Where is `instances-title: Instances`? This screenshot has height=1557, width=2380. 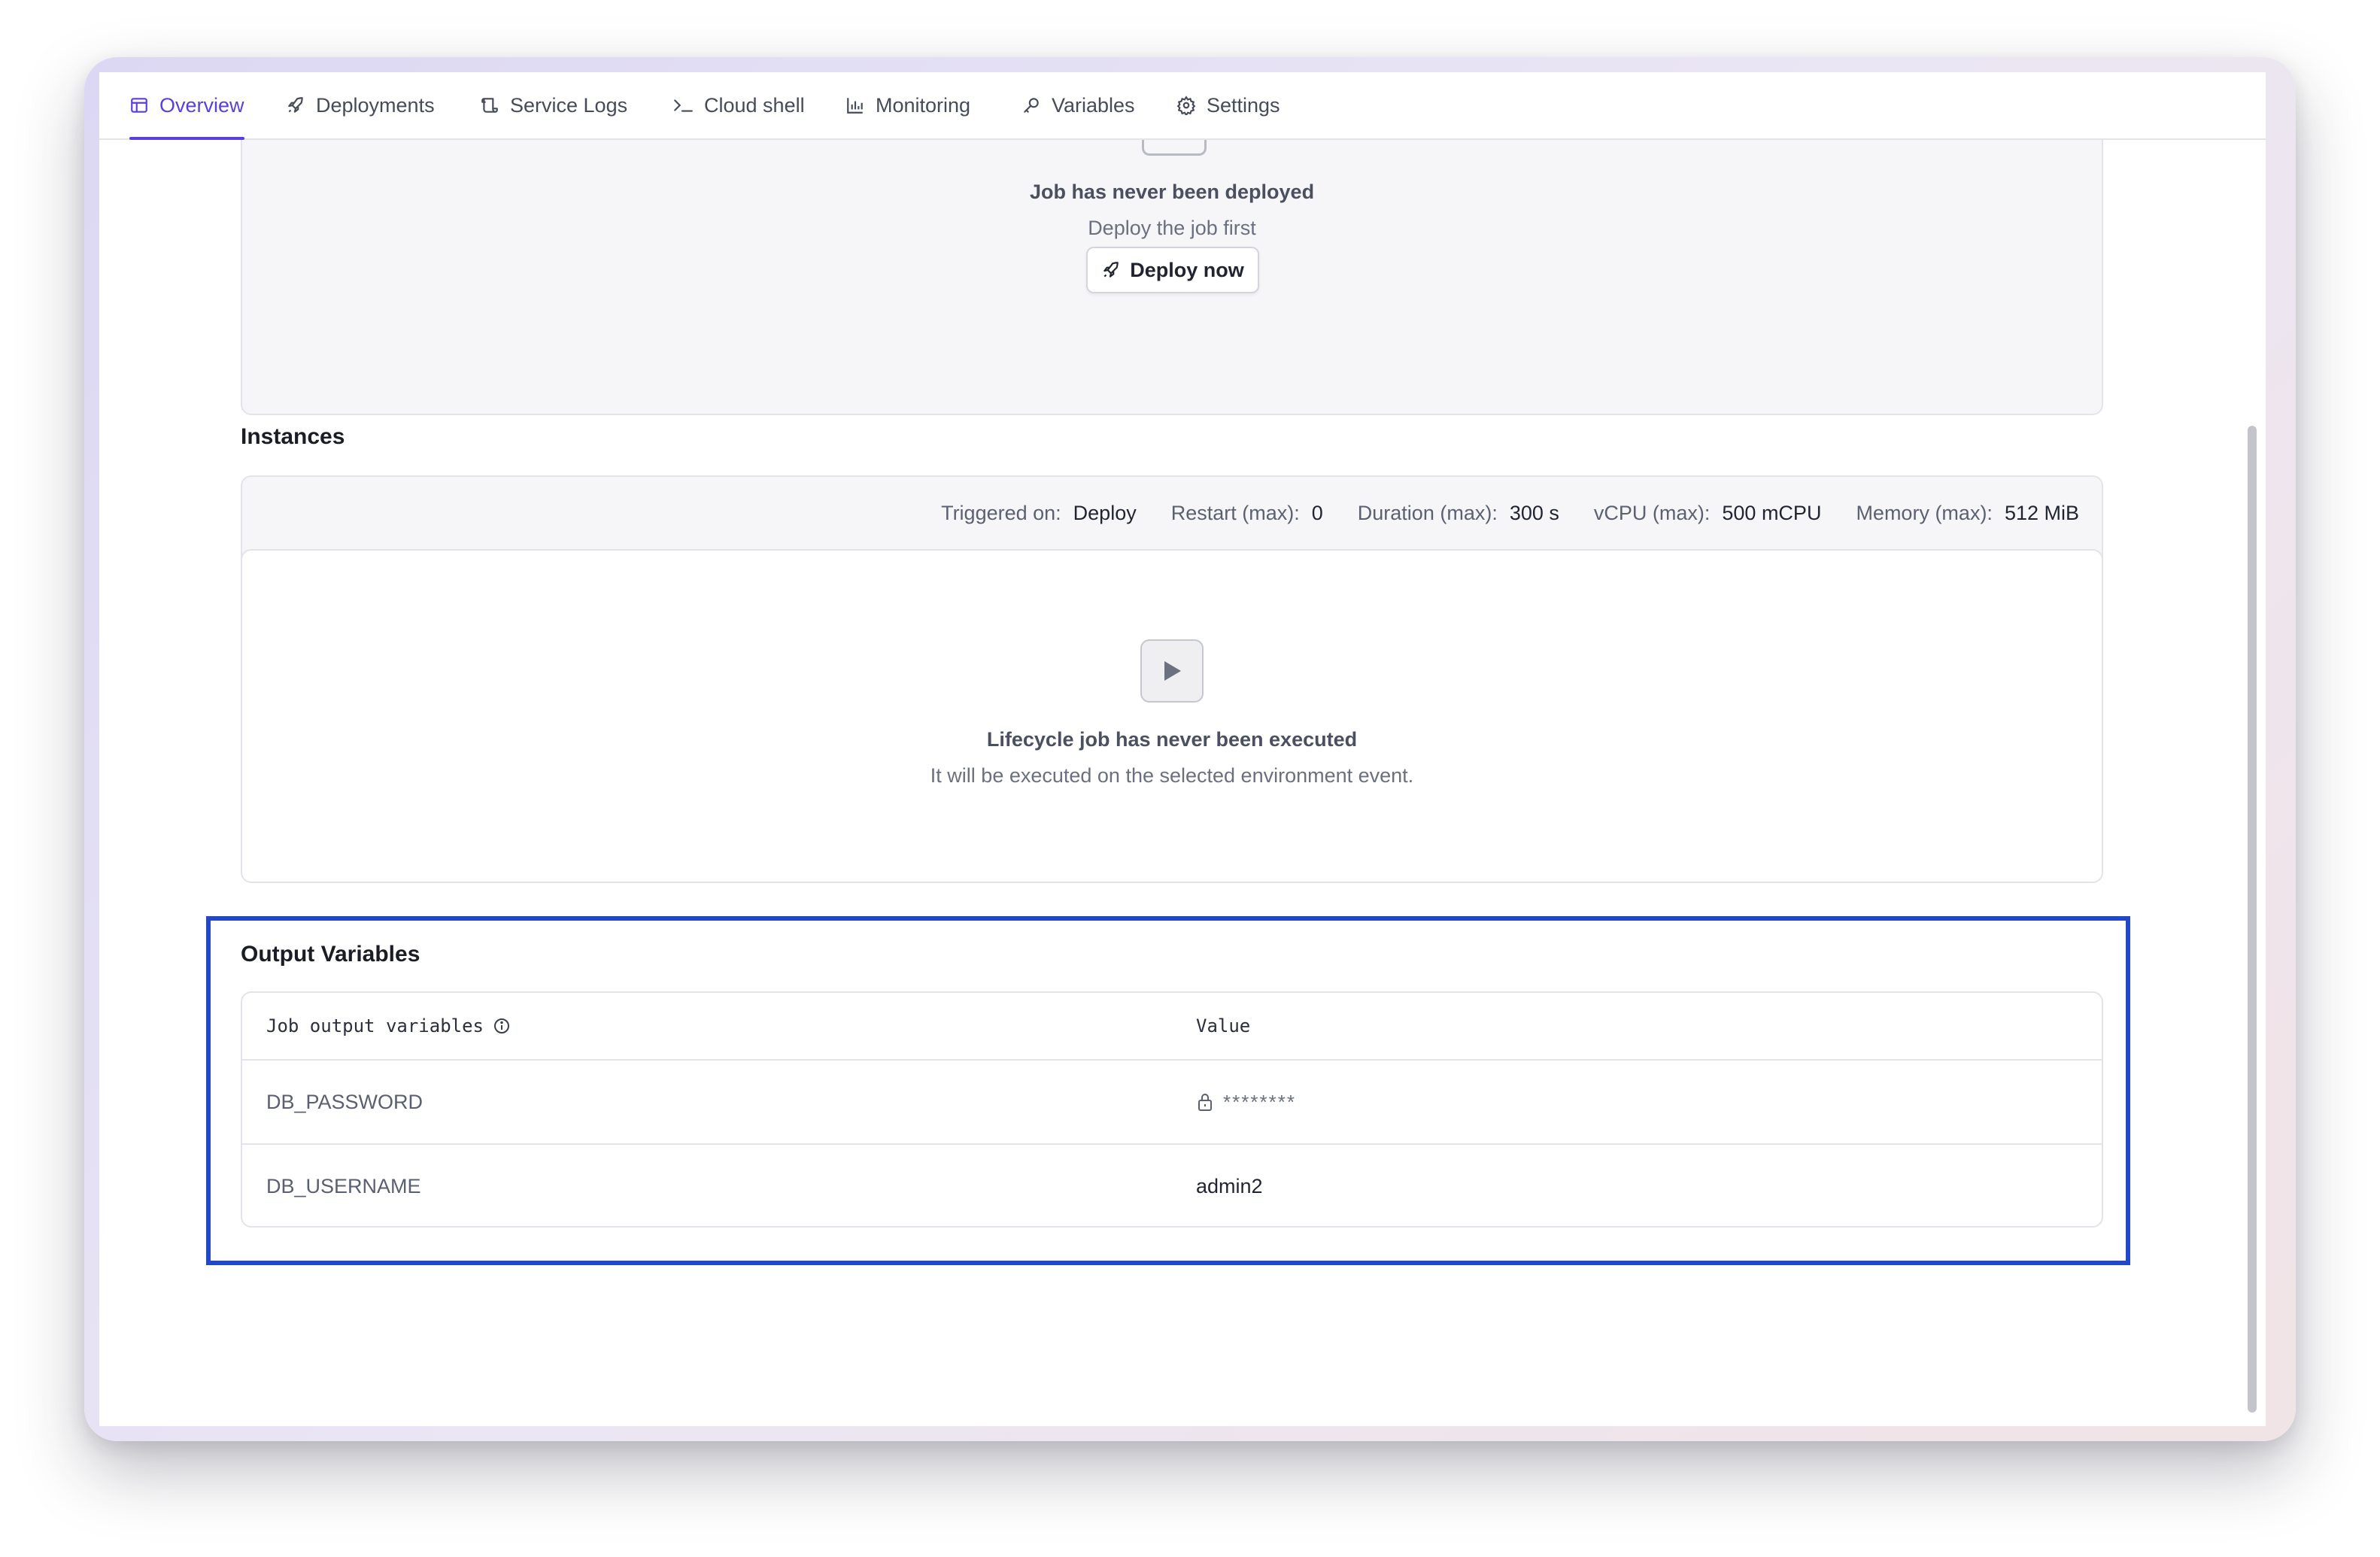 instances-title: Instances is located at coordinates (293, 436).